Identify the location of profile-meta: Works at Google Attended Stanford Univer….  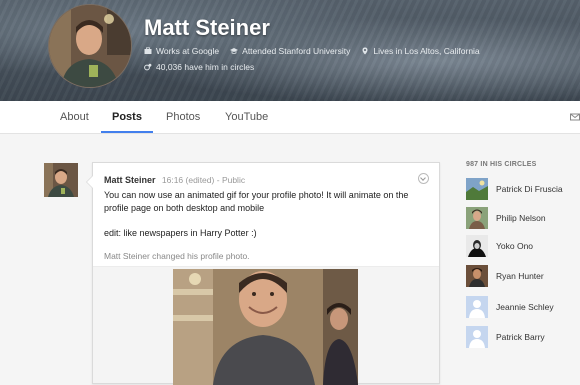
(312, 51).